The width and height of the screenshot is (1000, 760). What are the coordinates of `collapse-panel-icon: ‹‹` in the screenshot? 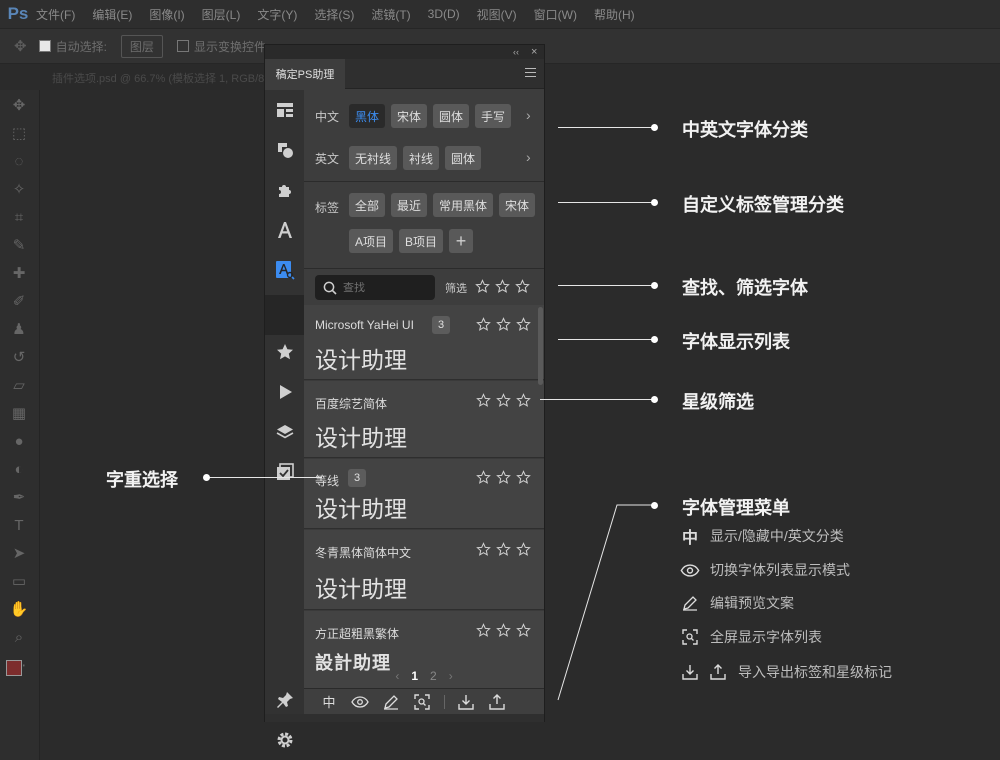 It's located at (516, 52).